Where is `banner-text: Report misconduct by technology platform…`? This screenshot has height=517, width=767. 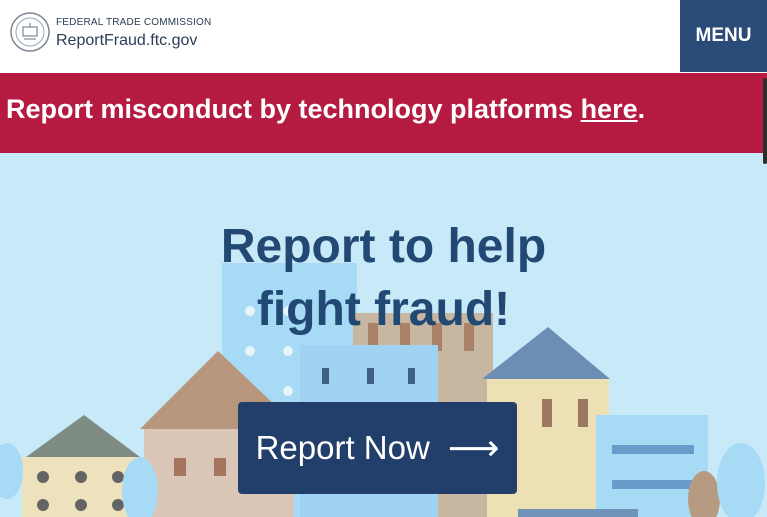
banner-text: Report misconduct by technology platform… is located at coordinates (325, 109).